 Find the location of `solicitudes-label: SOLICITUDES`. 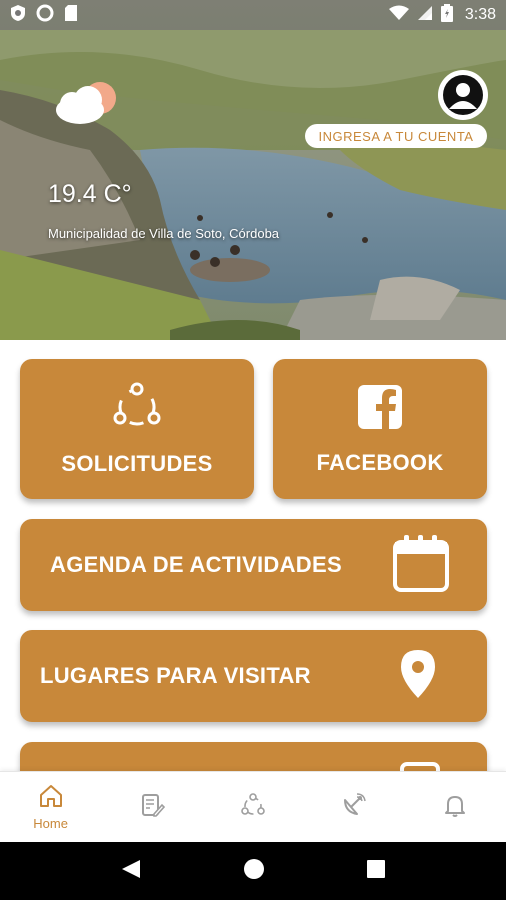

solicitudes-label: SOLICITUDES is located at coordinates (137, 463).